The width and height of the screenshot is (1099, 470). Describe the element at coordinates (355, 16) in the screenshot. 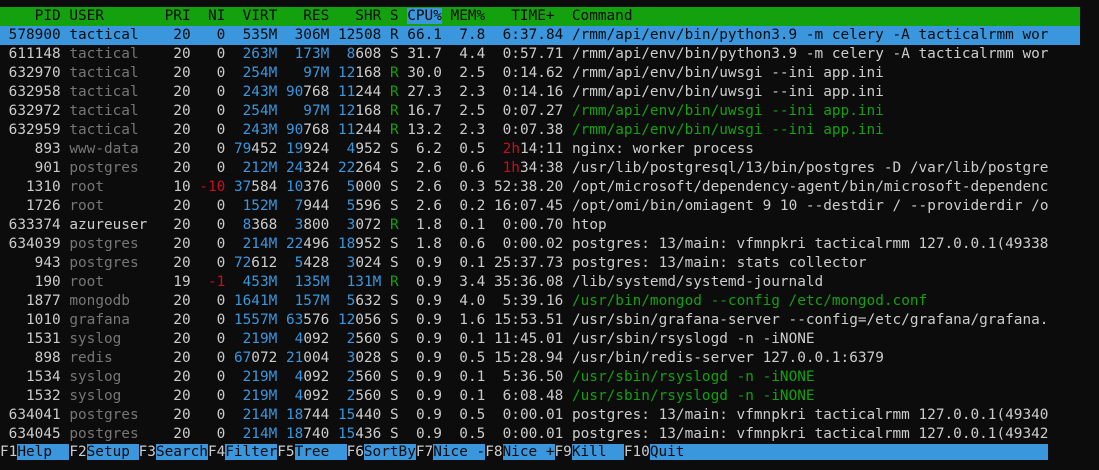

I see `header-shr: SHR` at that location.